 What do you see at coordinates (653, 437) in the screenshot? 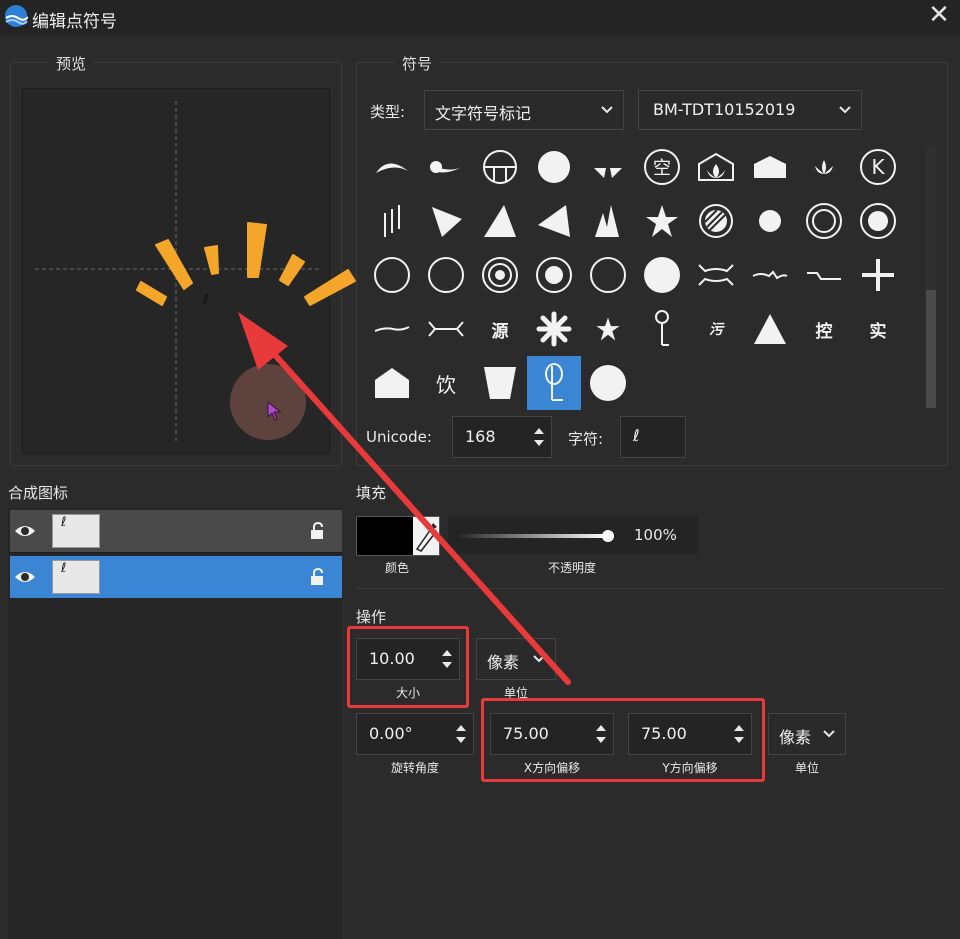
I see `char-field: ℓ` at bounding box center [653, 437].